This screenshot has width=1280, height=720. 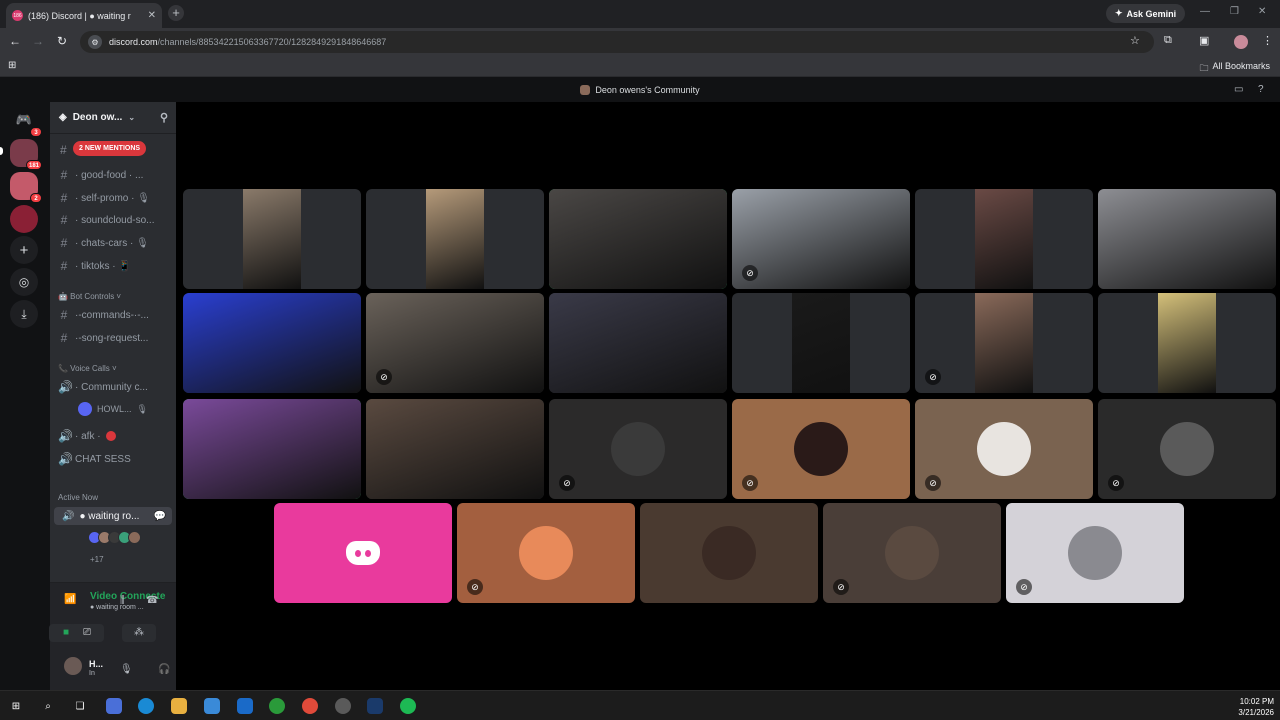 I want to click on channel-chats-cars: # · chats-cars · 🎙, so click(x=114, y=243).